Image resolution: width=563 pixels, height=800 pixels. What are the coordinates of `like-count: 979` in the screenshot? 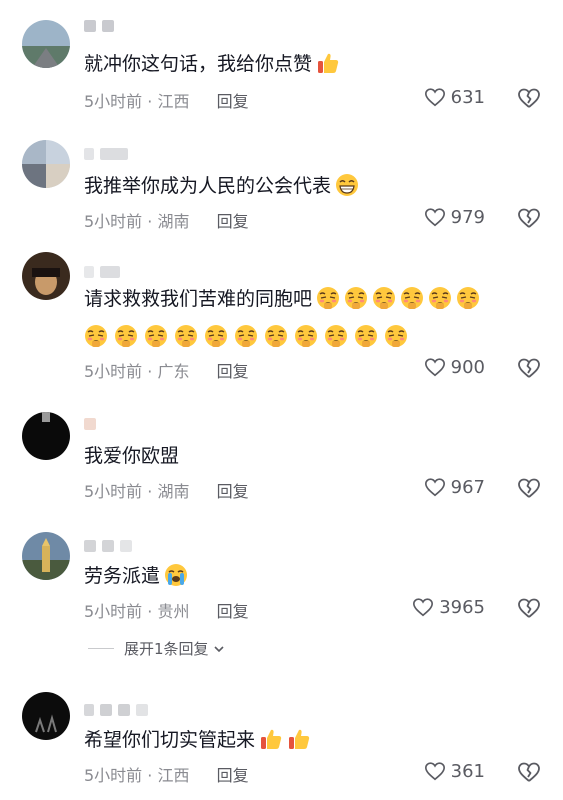 It's located at (467, 217).